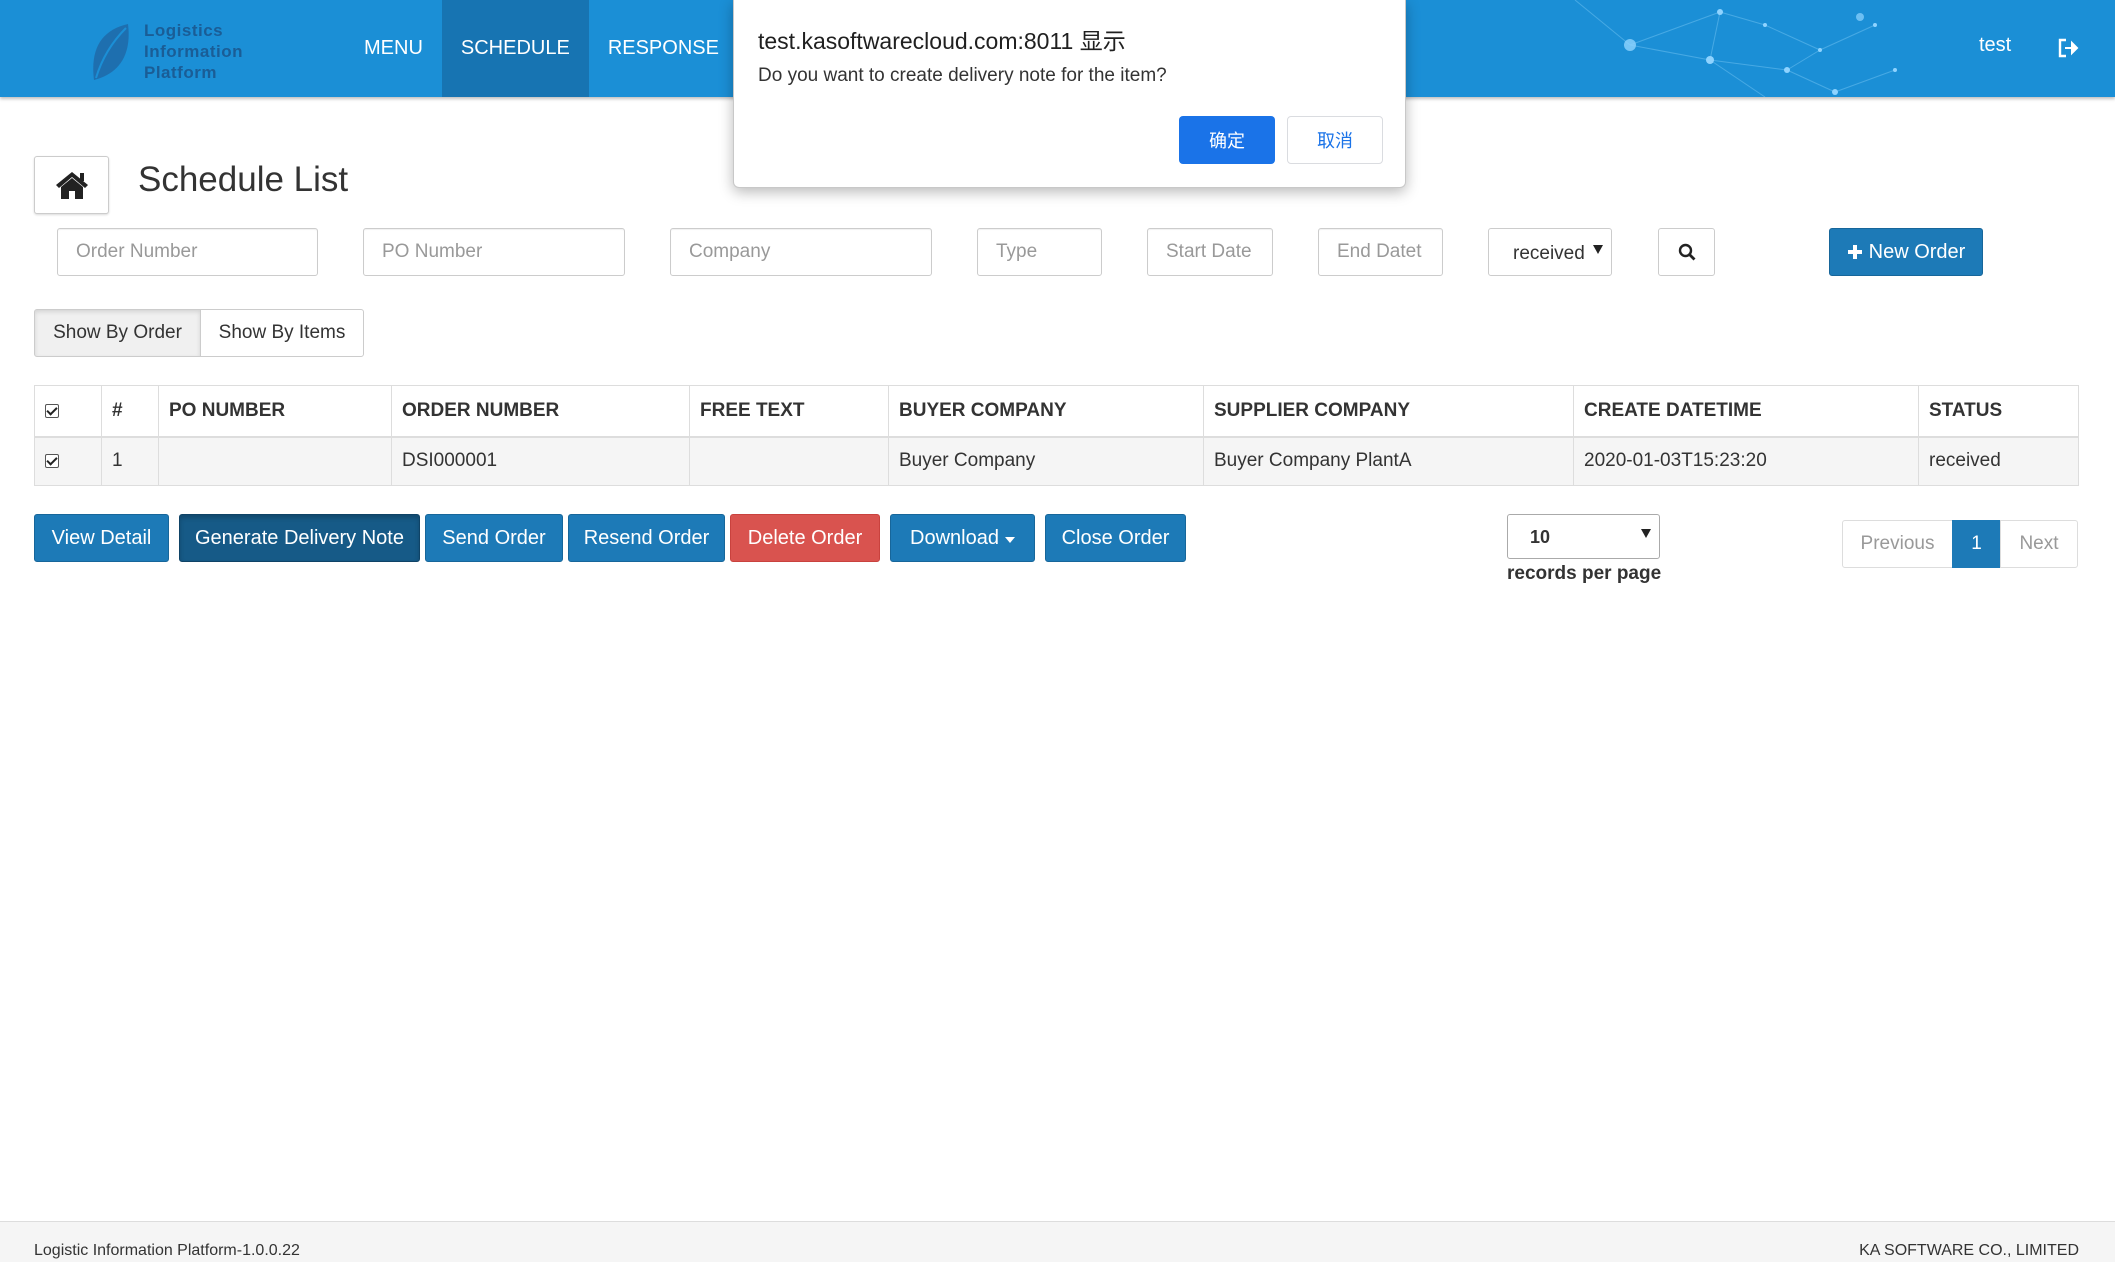 This screenshot has height=1262, width=2115. I want to click on show-by-order-button: Show By Order, so click(117, 333).